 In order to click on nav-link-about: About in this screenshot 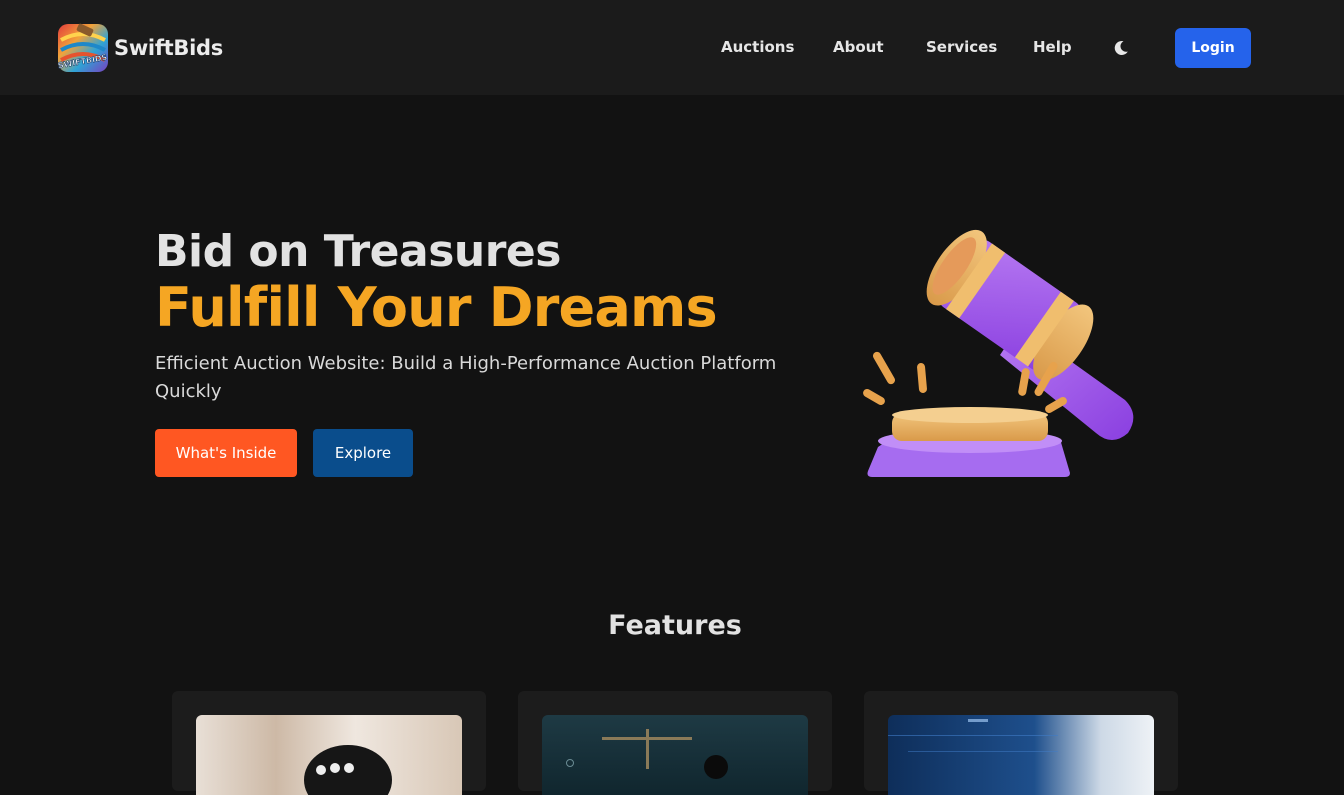, I will do `click(858, 47)`.